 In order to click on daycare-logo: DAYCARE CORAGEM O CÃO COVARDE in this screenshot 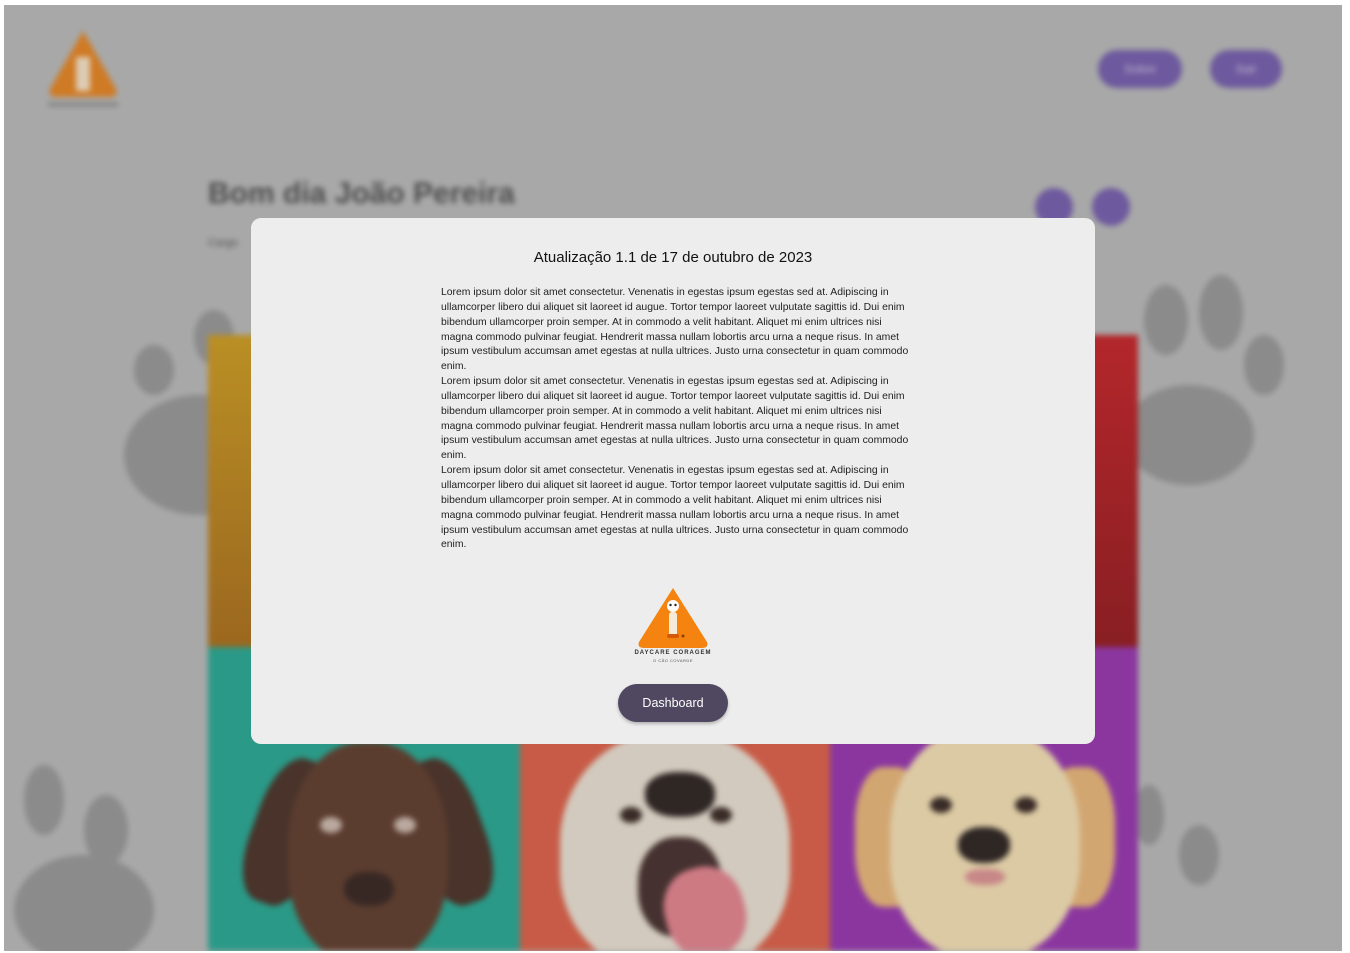, I will do `click(673, 625)`.